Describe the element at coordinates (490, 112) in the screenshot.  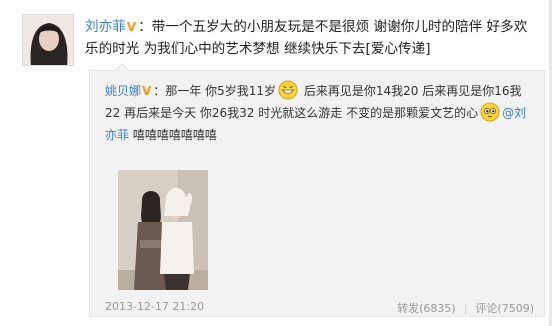
I see `adoring-emoji-icon` at that location.